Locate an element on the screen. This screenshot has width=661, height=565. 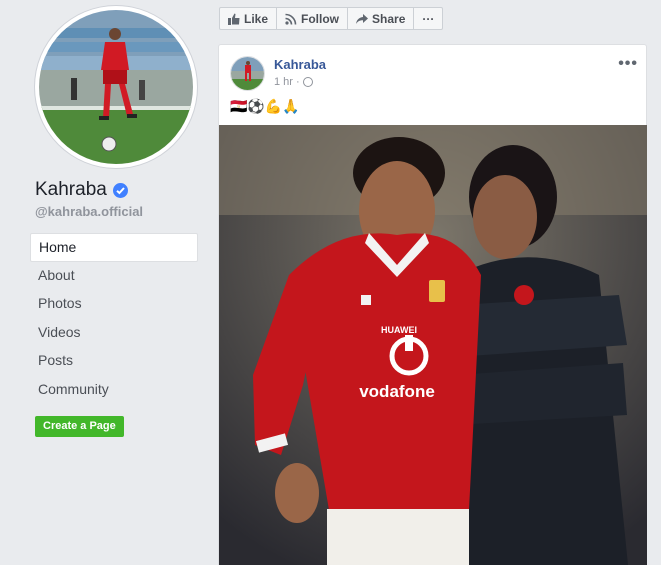
page-action-bar: Like Follow Share ··· is located at coordinates (331, 18).